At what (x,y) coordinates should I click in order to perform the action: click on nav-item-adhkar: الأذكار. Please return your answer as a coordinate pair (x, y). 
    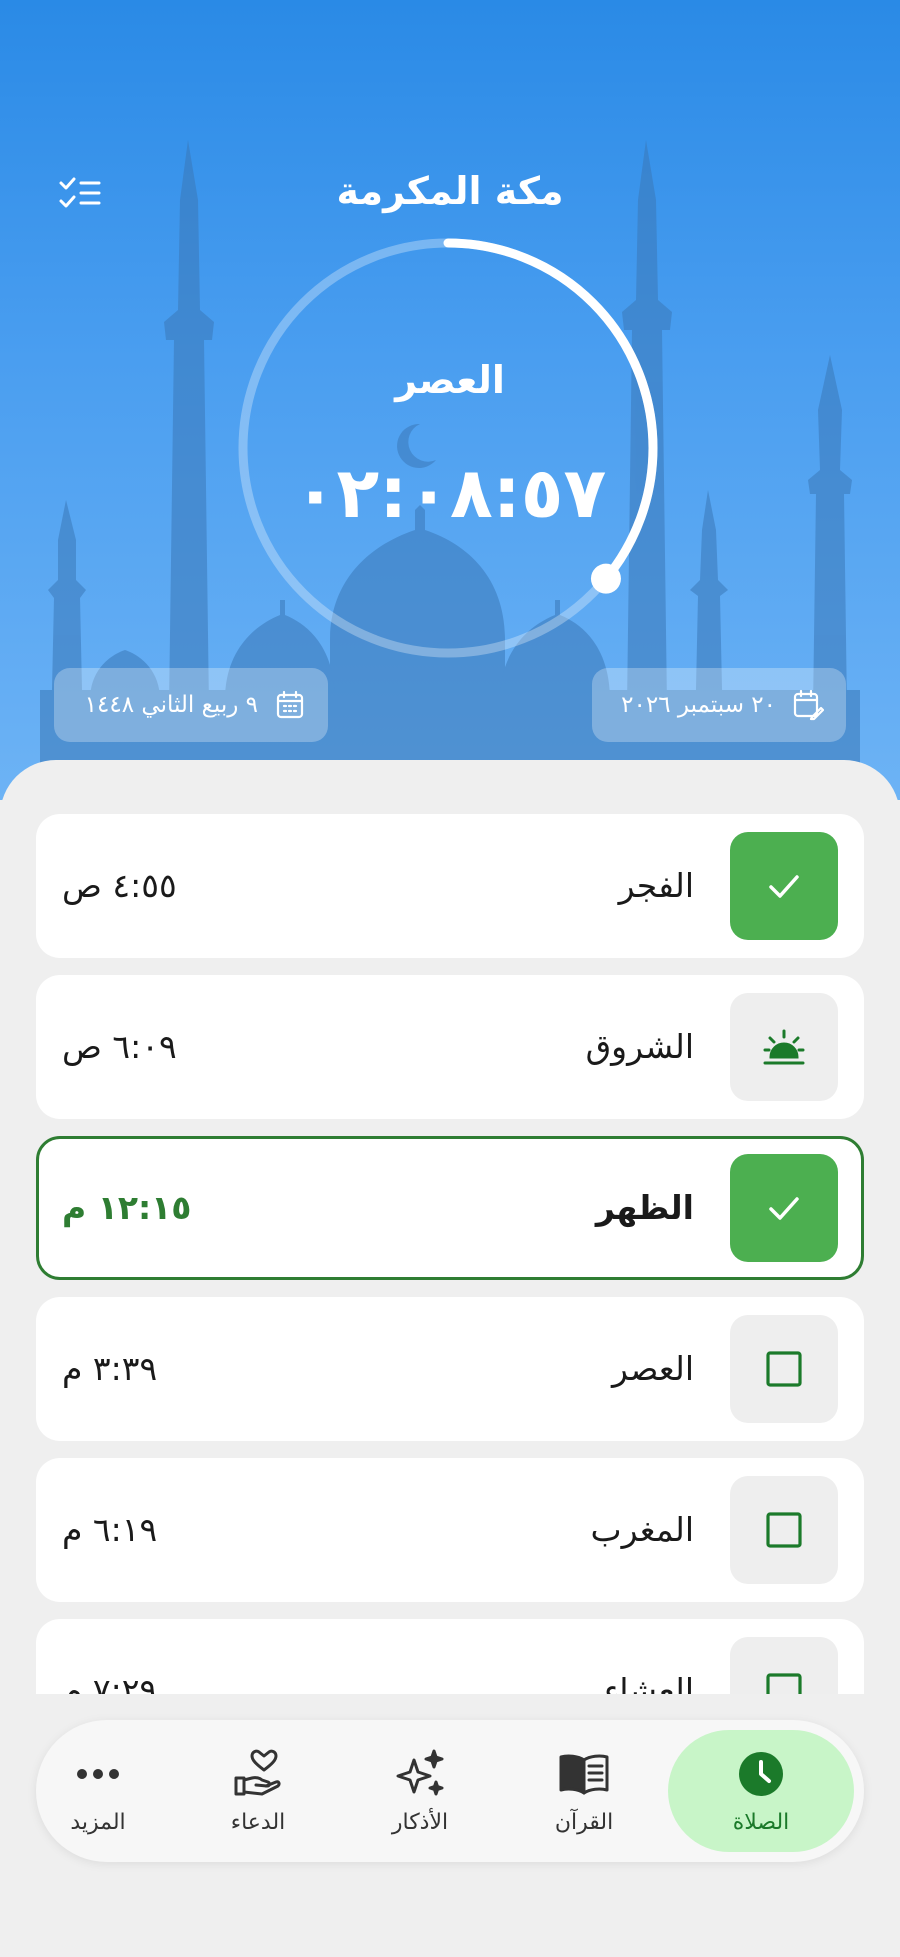
    Looking at the image, I should click on (420, 1791).